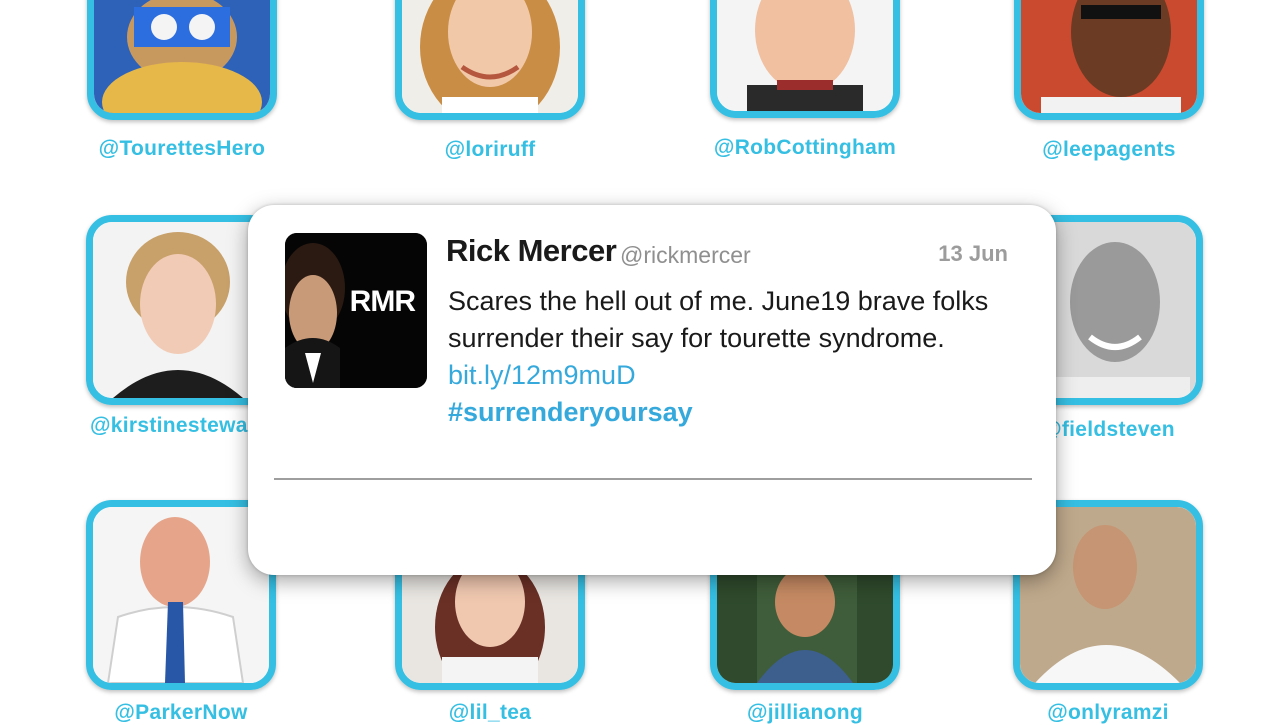  What do you see at coordinates (1108, 713) in the screenshot?
I see `profile-handle: @onlyramzi` at bounding box center [1108, 713].